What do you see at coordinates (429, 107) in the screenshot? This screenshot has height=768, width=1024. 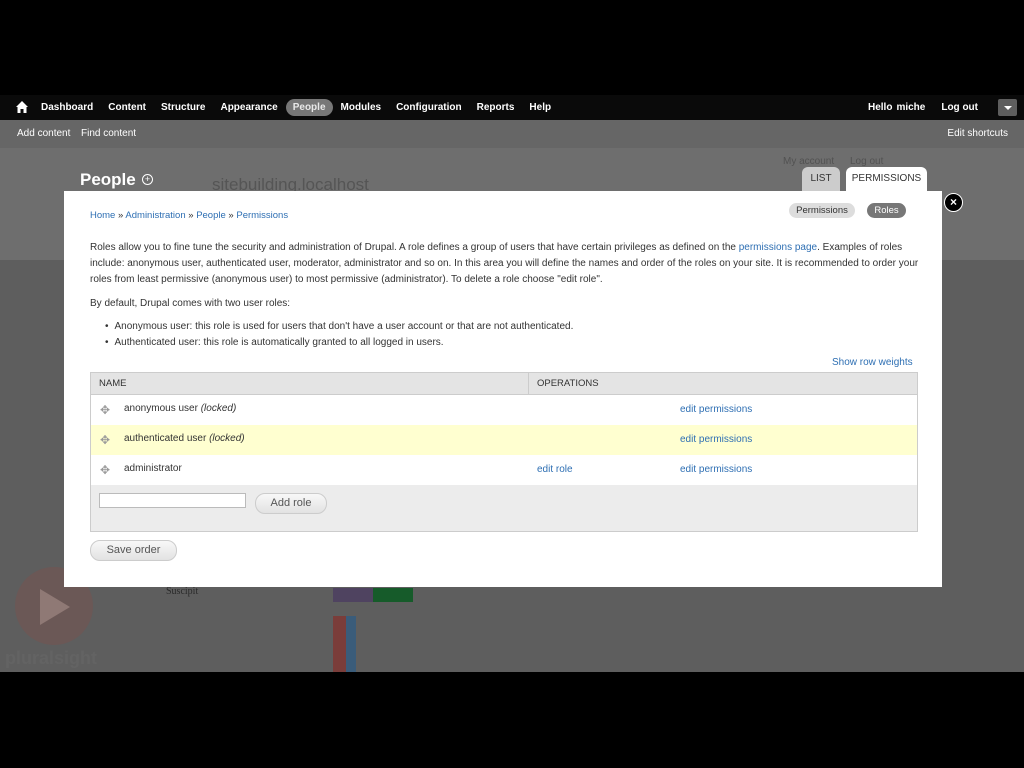 I see `menu-configuration: Configuration` at bounding box center [429, 107].